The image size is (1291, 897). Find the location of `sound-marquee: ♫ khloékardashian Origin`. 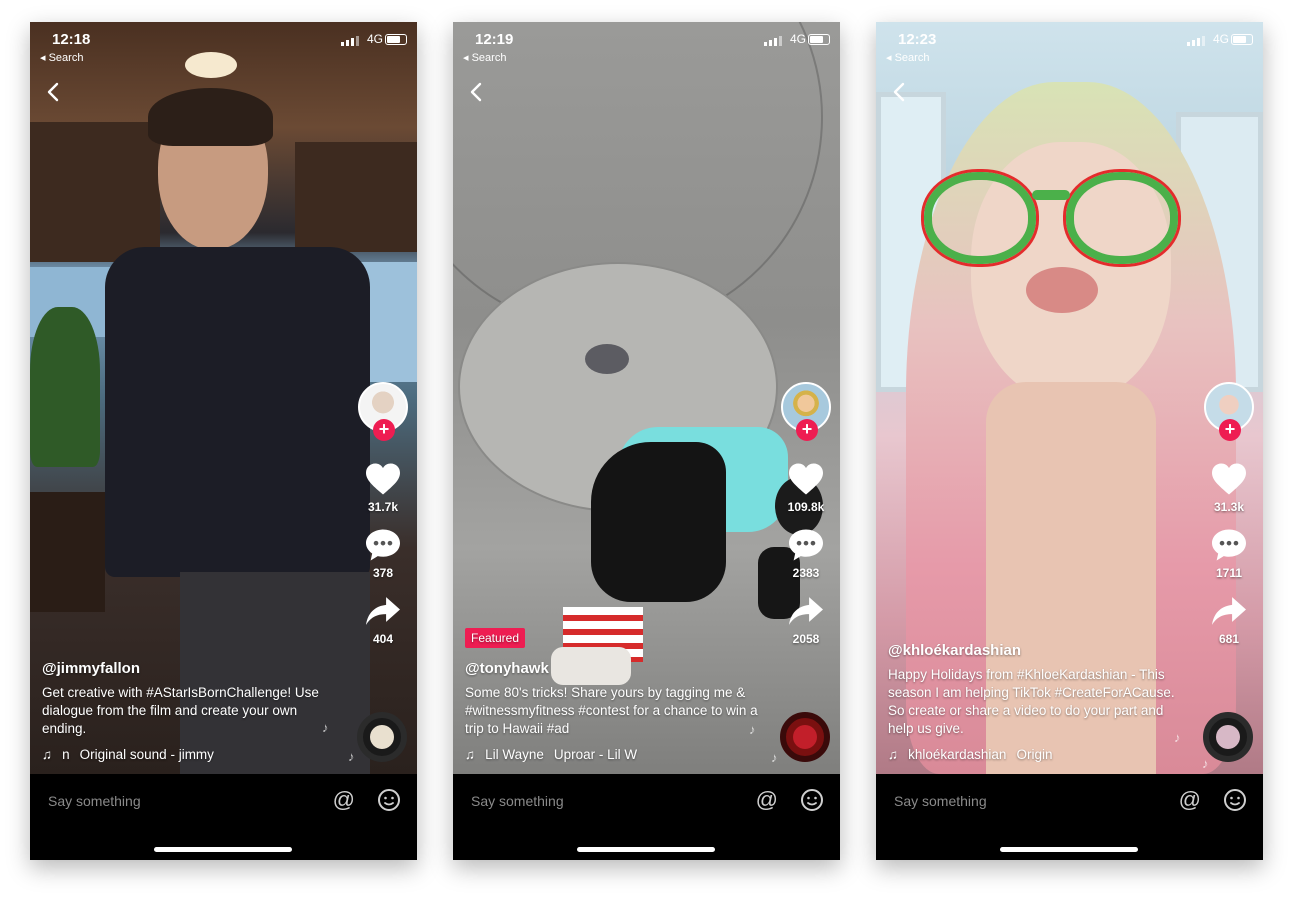

sound-marquee: ♫ khloékardashian Origin is located at coordinates (1008, 754).